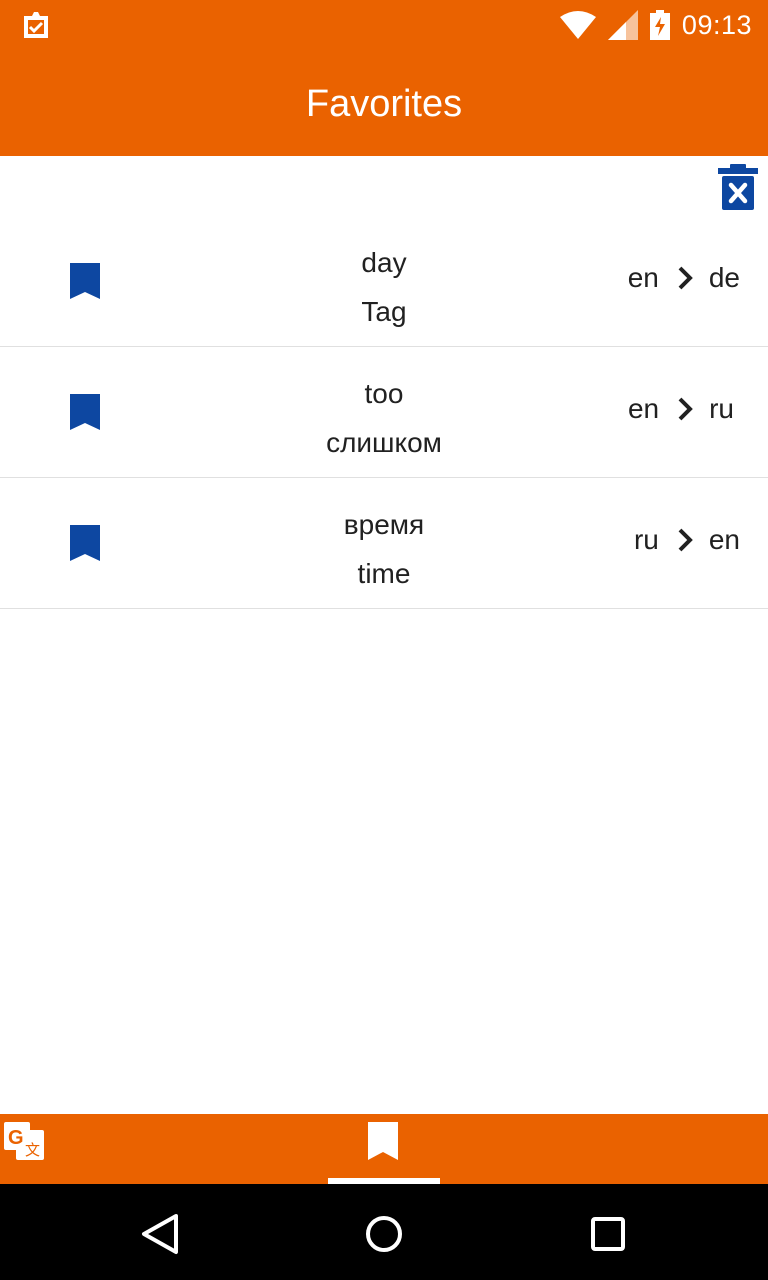 The height and width of the screenshot is (1280, 768). Describe the element at coordinates (659, 25) in the screenshot. I see `battery-charging-icon` at that location.